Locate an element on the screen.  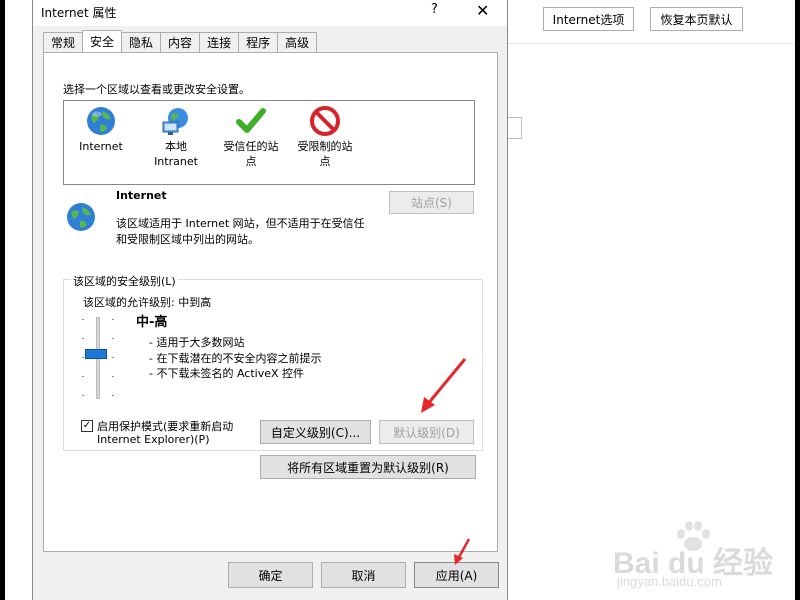
left-frame is located at coordinates (2, 300).